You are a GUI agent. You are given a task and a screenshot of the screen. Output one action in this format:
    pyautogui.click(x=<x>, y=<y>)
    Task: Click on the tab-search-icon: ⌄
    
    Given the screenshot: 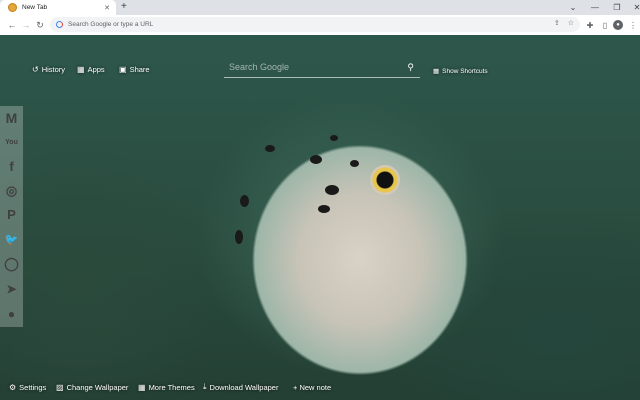 What is the action you would take?
    pyautogui.click(x=573, y=7)
    